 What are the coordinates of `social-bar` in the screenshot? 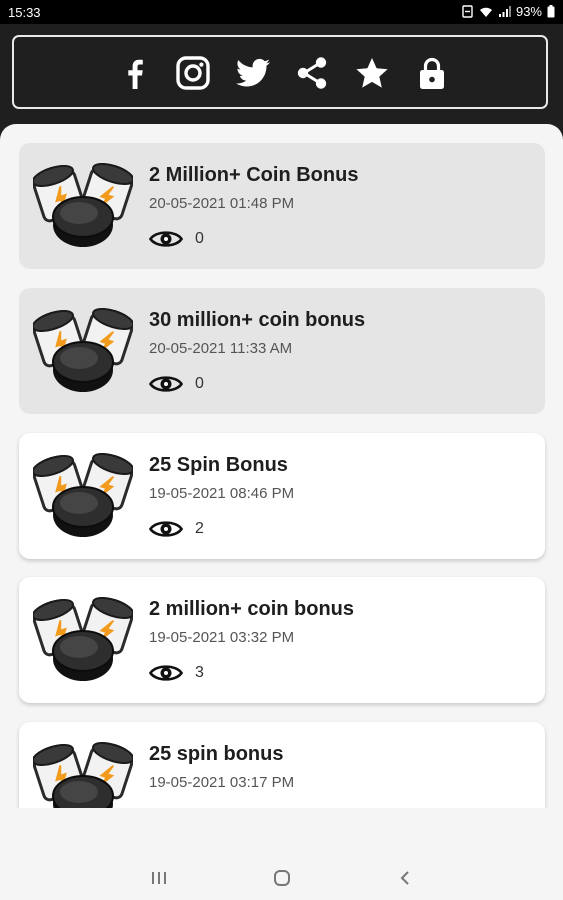 It's located at (280, 72).